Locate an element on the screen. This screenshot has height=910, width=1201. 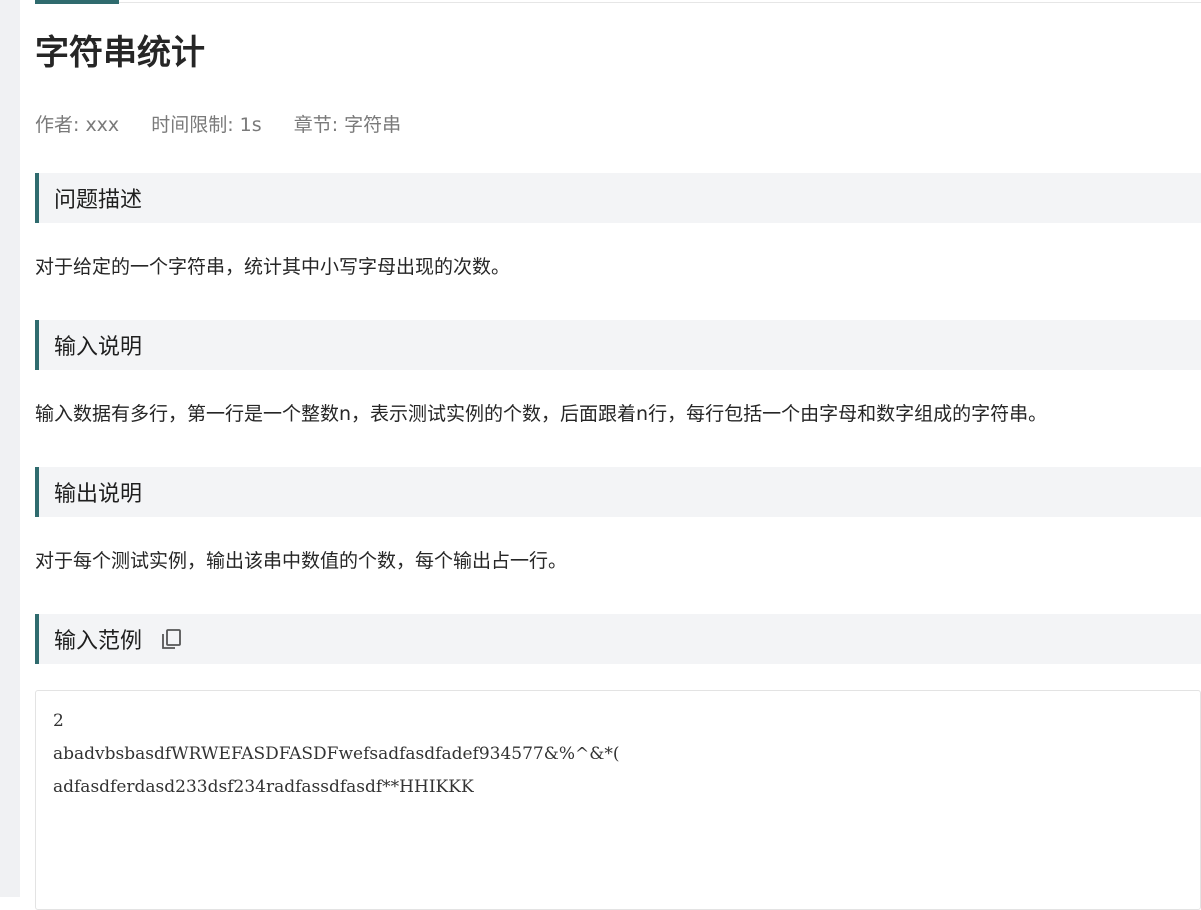
output-description-text: 对于每个测试实例，输出该串中数值的个数，每个输出占一行。 is located at coordinates (301, 561).